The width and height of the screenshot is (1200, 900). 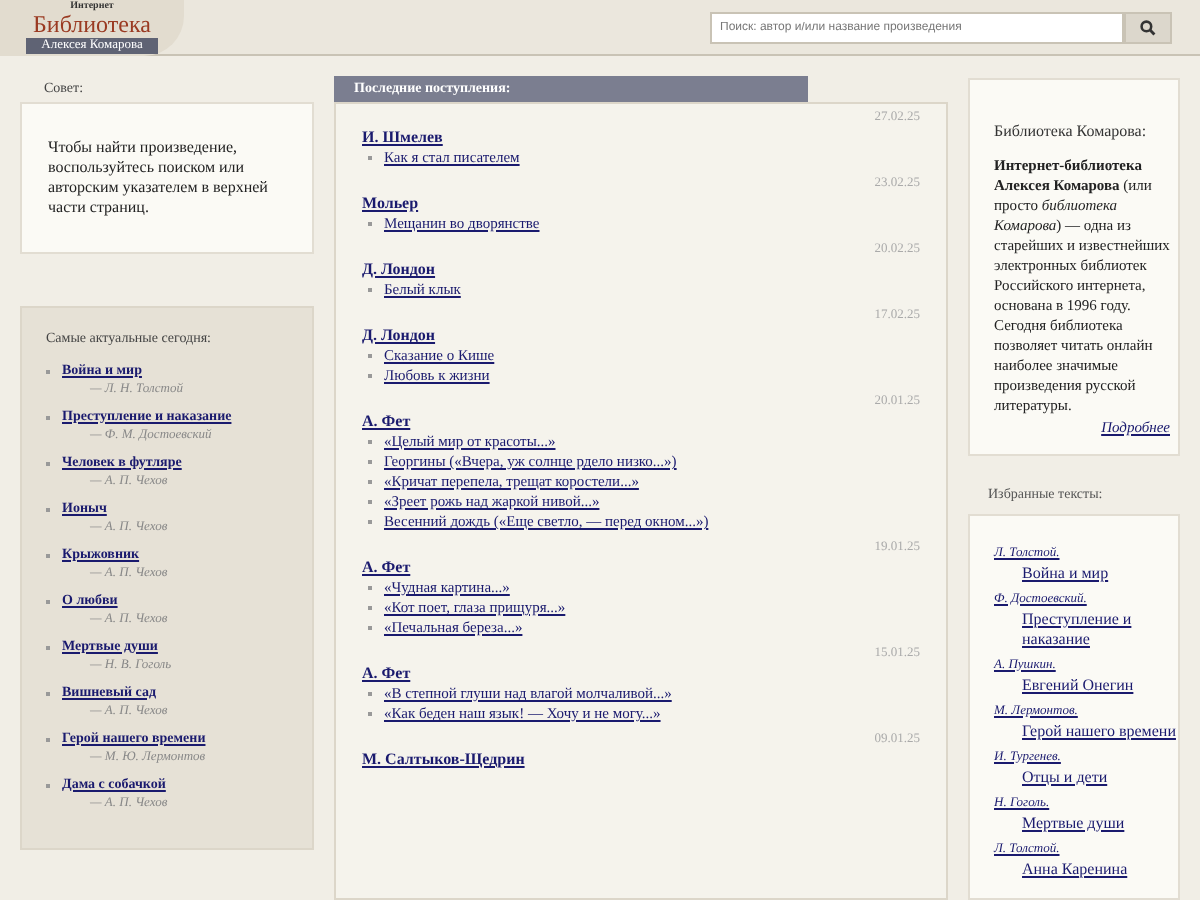 What do you see at coordinates (92, 23) in the screenshot?
I see `logo-title: Библиотека` at bounding box center [92, 23].